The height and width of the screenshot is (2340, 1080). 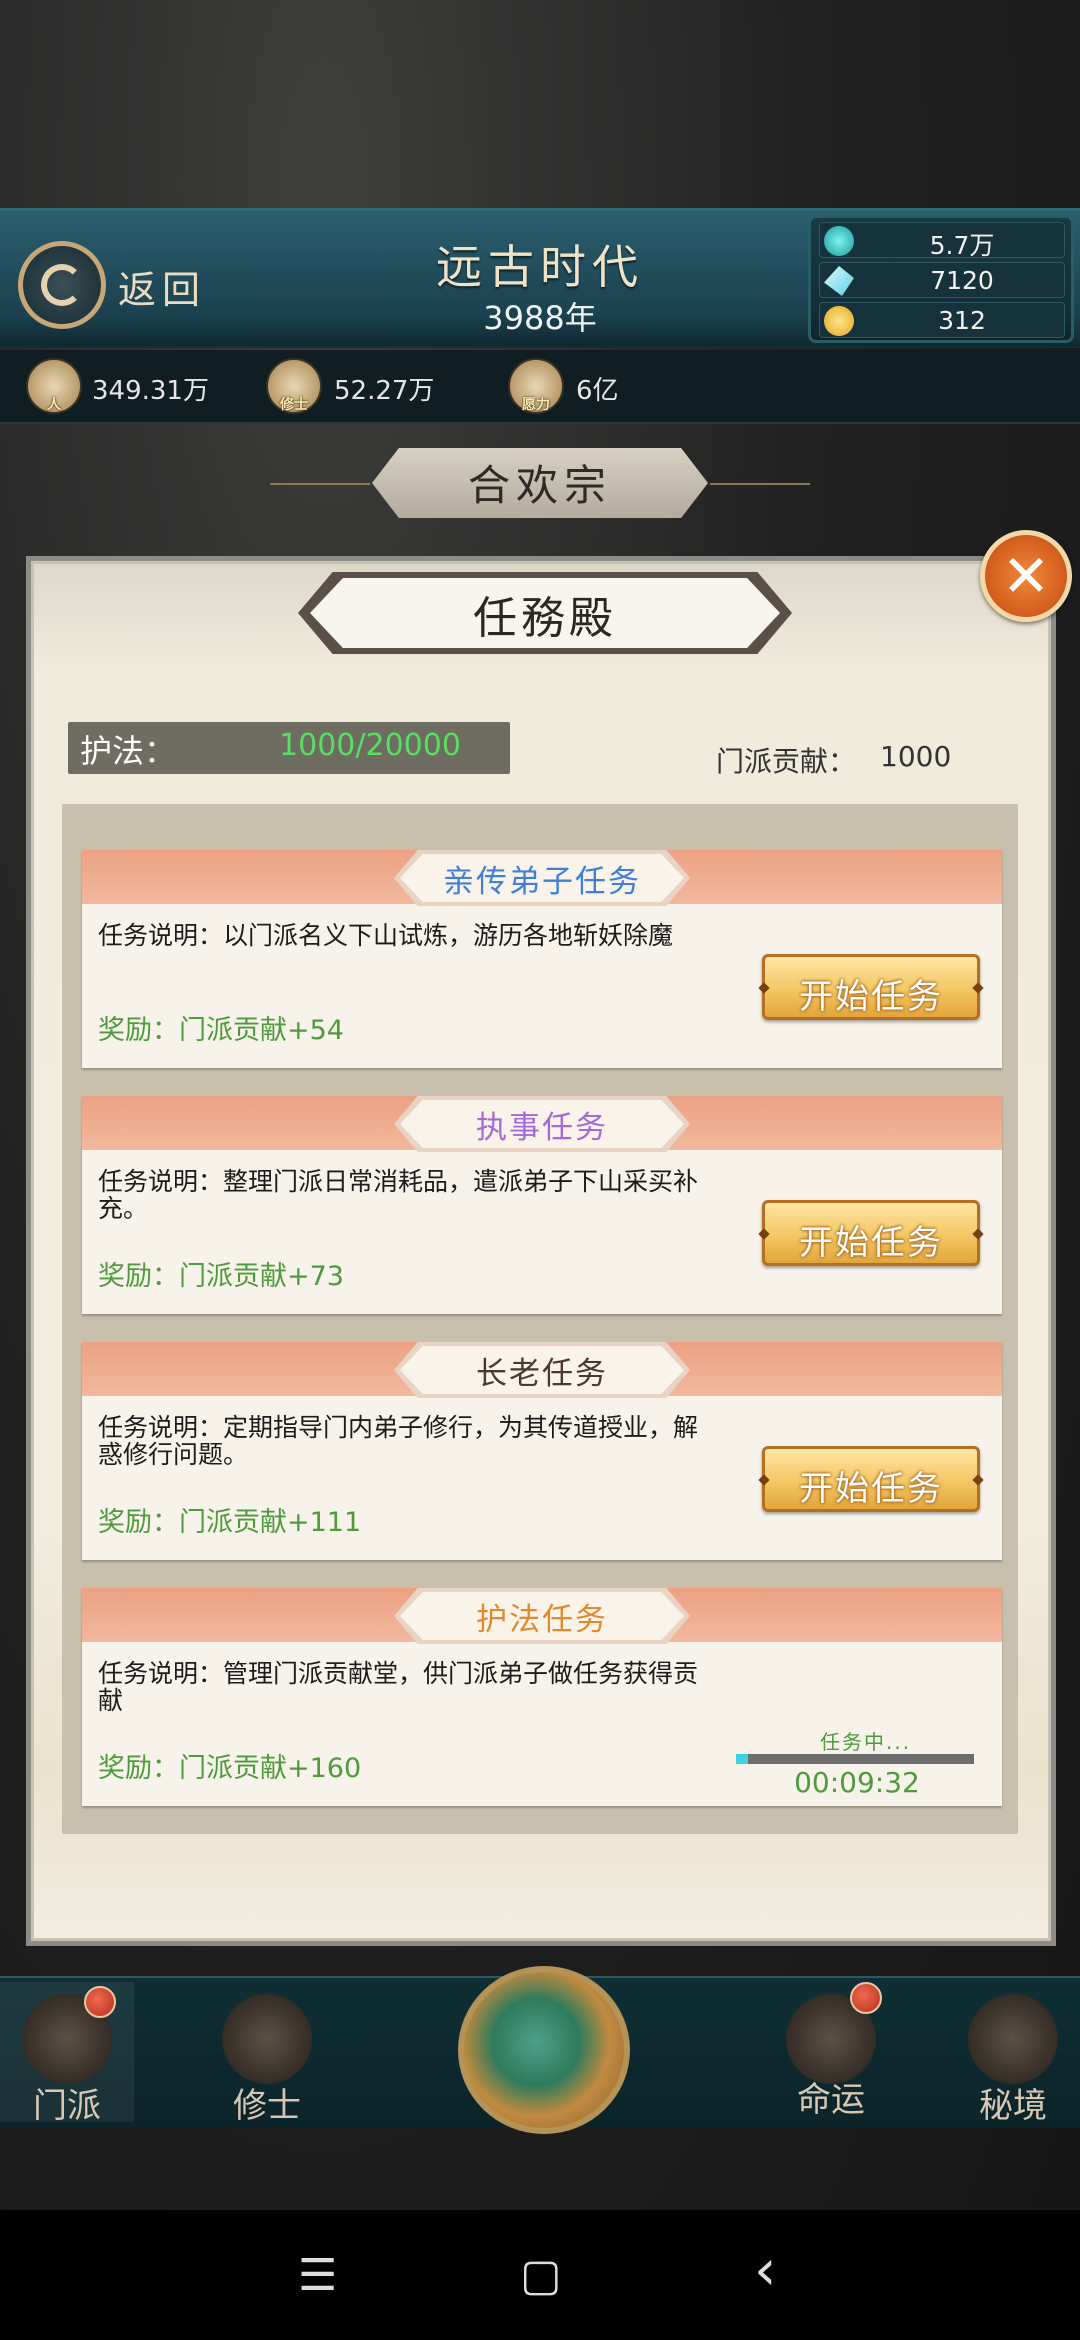 What do you see at coordinates (839, 241) in the screenshot?
I see `jade-orb-icon` at bounding box center [839, 241].